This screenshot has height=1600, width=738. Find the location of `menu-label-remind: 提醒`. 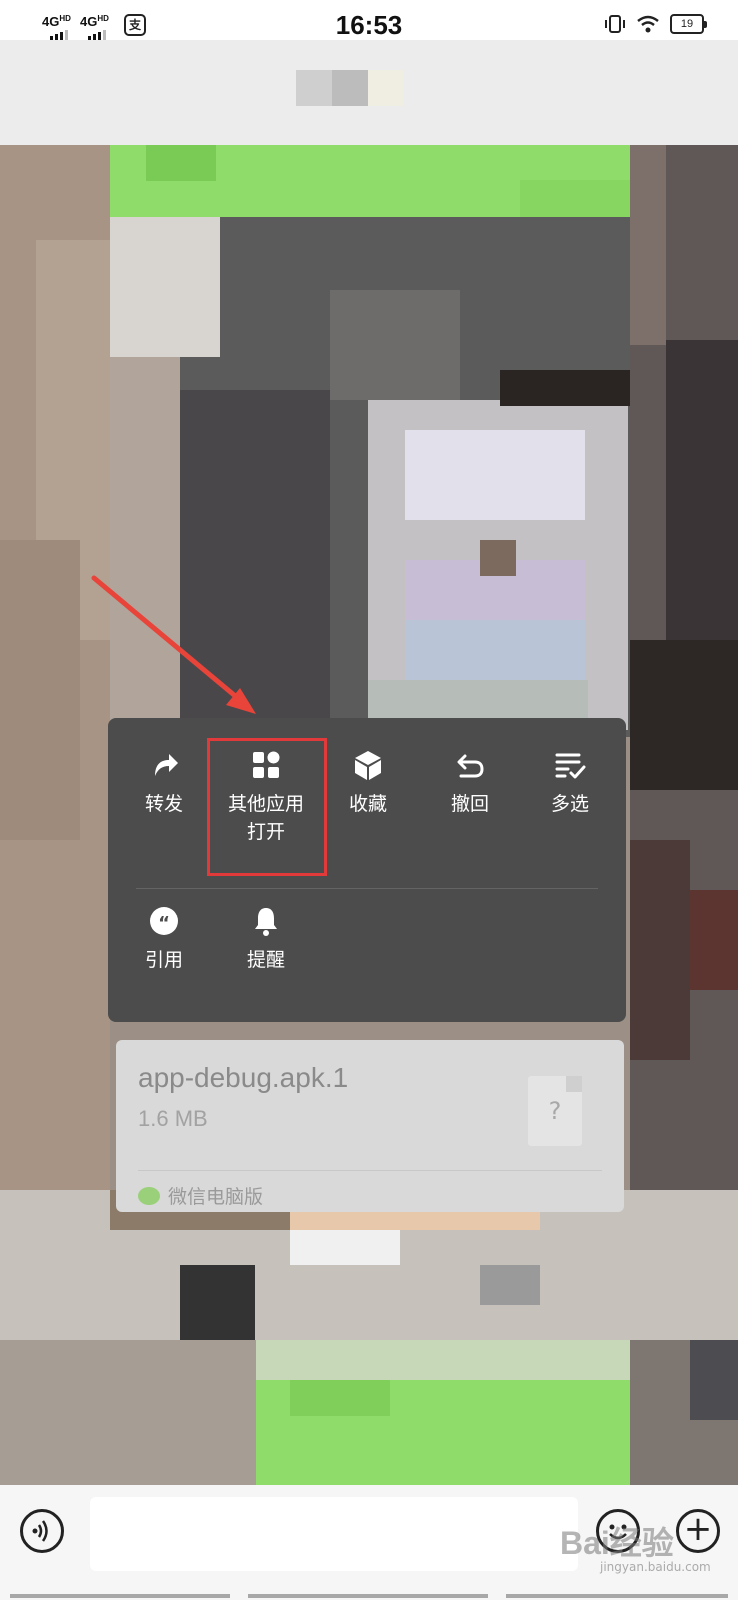

menu-label-remind: 提醒 is located at coordinates (265, 960).